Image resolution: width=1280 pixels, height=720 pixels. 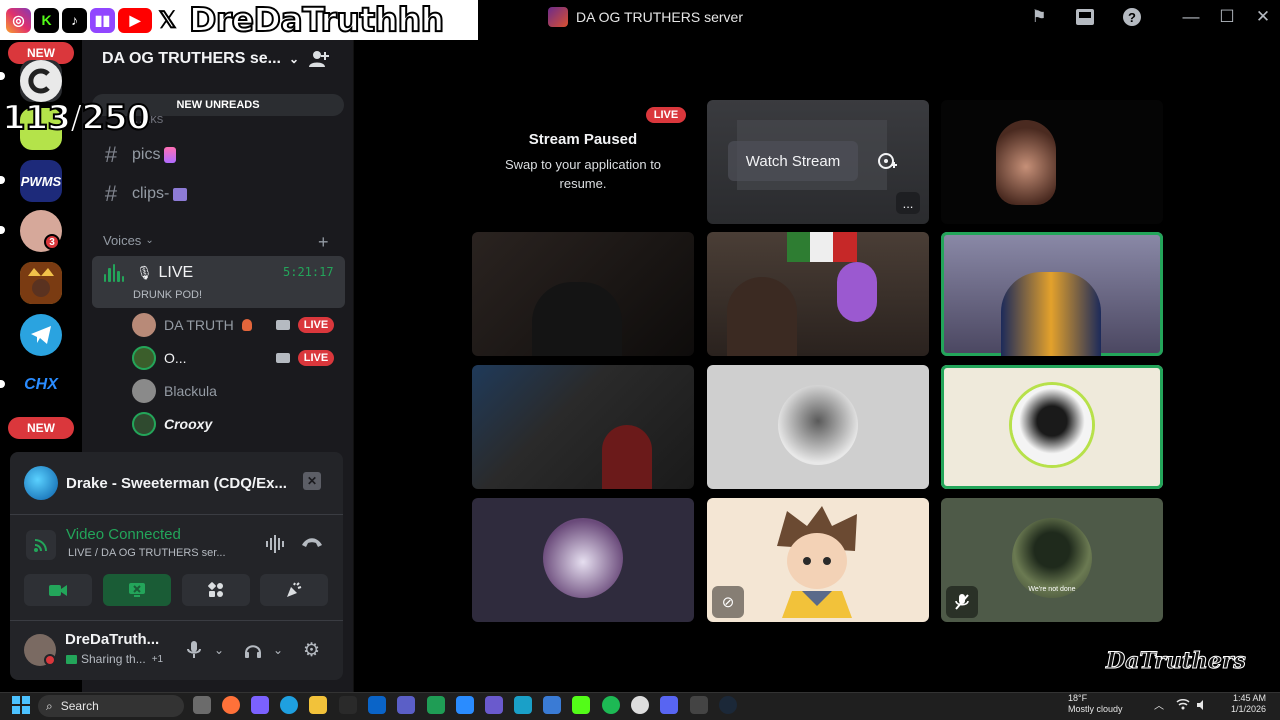 I want to click on discord-icon, so click(x=669, y=705).